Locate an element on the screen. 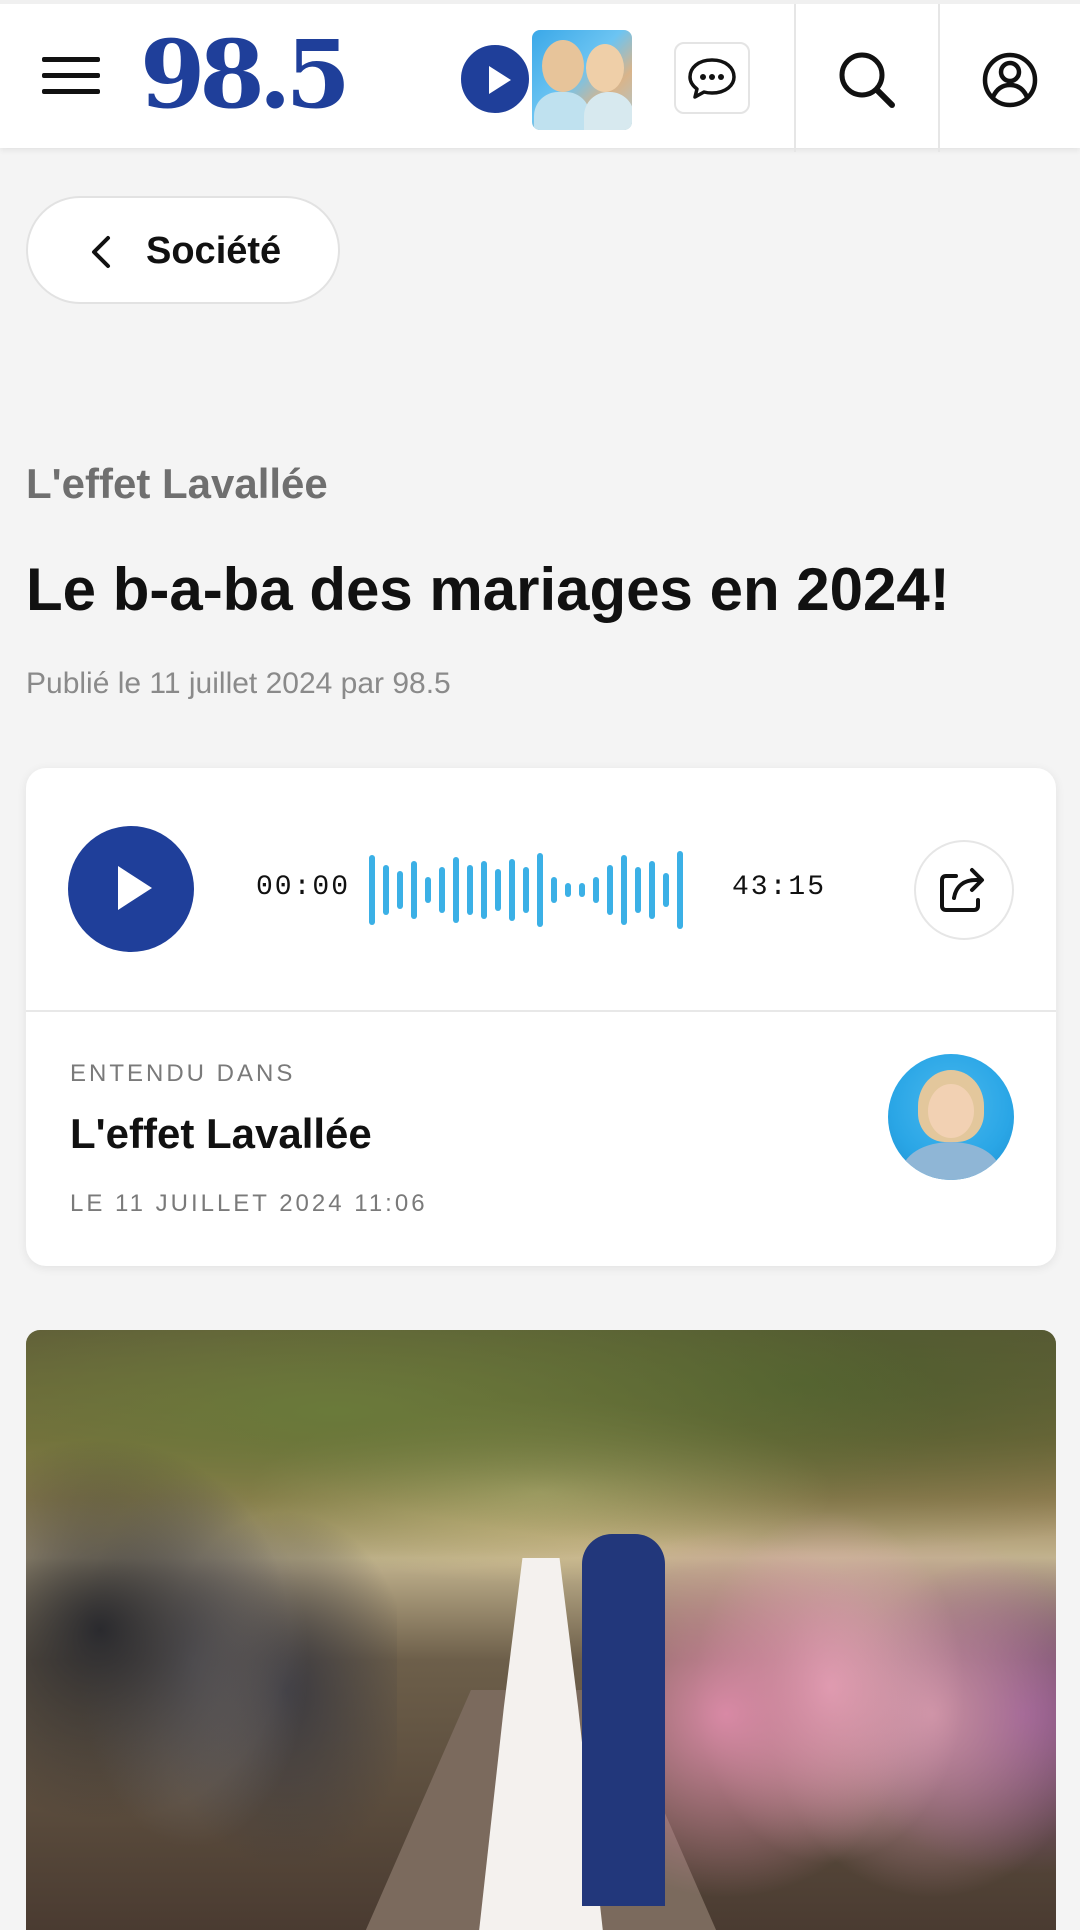 This screenshot has height=1930, width=1080. search-button is located at coordinates (868, 78).